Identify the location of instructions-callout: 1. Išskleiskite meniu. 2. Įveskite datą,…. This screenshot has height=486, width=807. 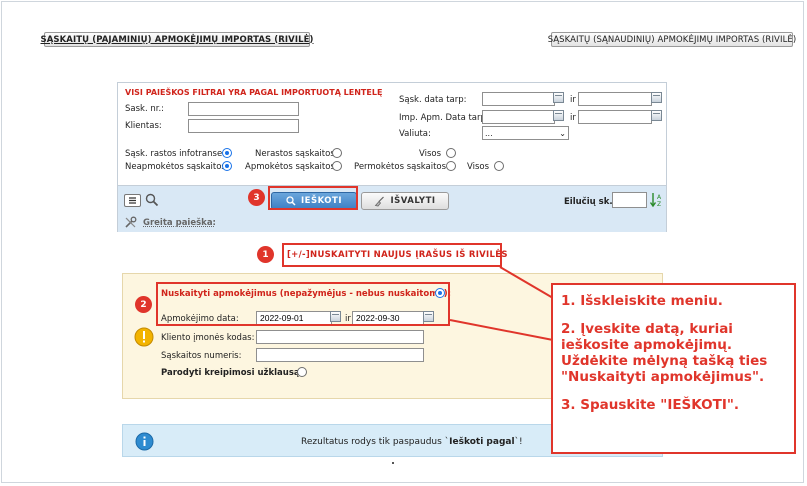
(673, 368).